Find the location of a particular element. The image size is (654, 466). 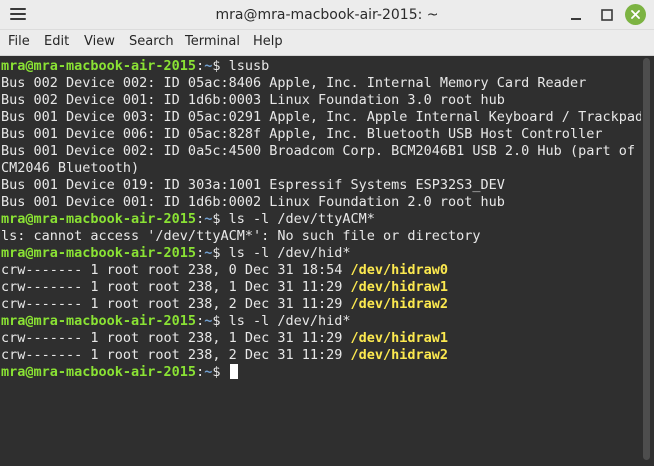

active-prompt-line: mra@mra-macbook-air-2015:~$ is located at coordinates (119, 372).